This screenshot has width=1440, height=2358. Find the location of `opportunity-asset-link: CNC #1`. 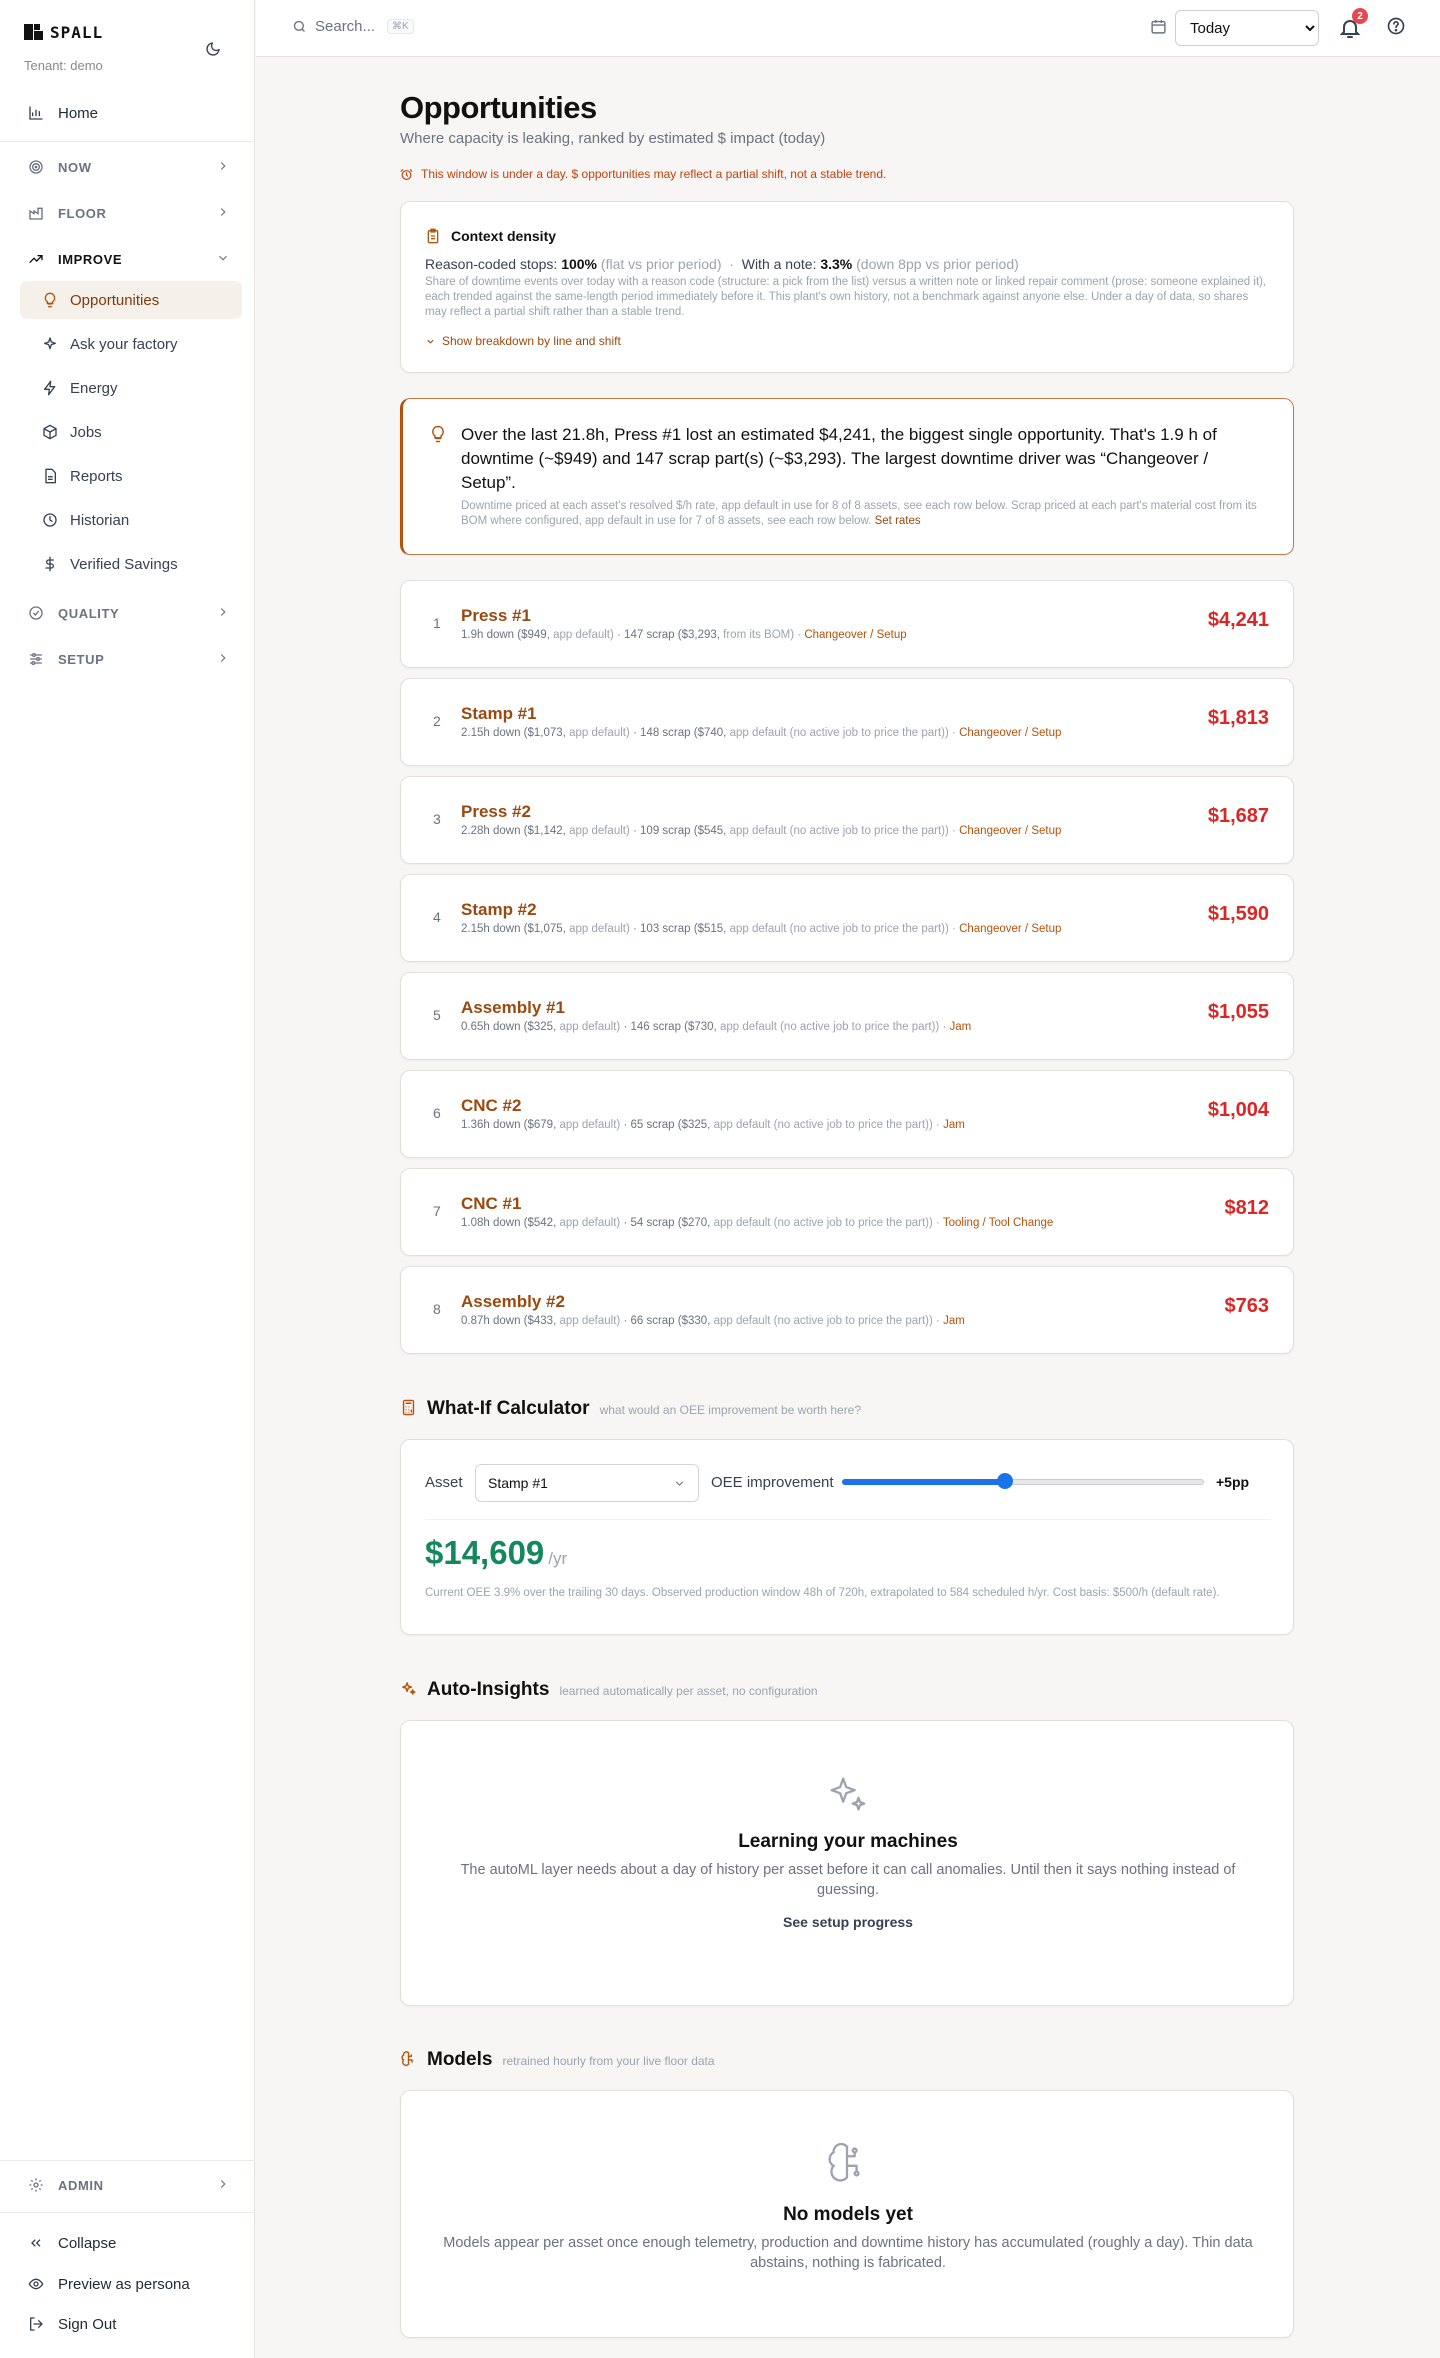

opportunity-asset-link: CNC #1 is located at coordinates (491, 1204).